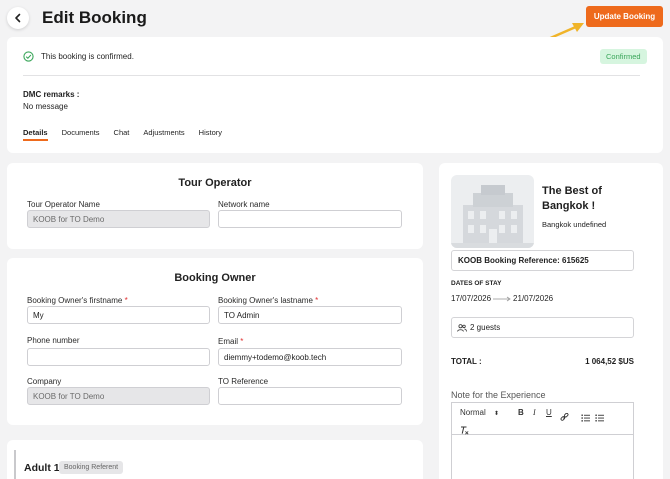 The height and width of the screenshot is (479, 670). What do you see at coordinates (464, 431) in the screenshot?
I see `clear-format-icon` at bounding box center [464, 431].